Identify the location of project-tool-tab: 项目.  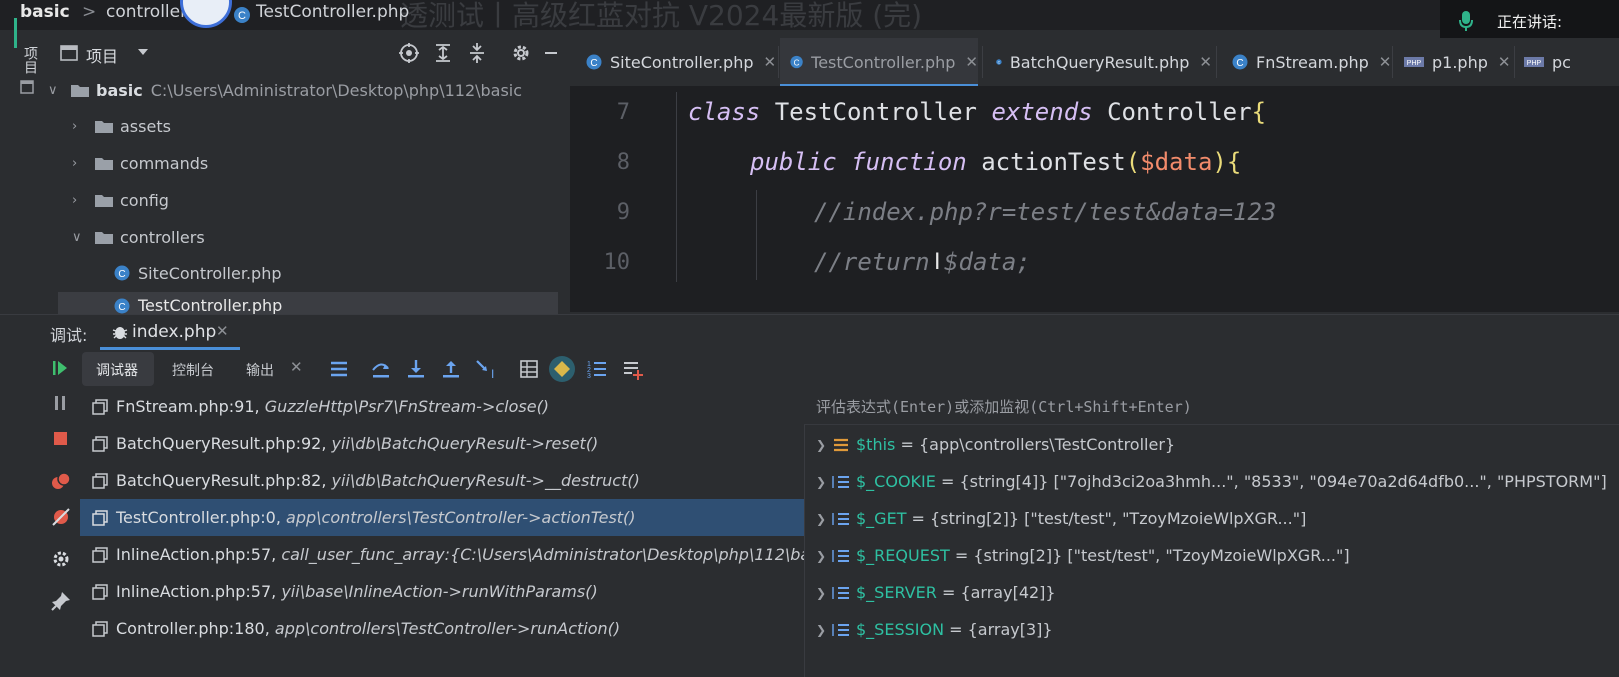
(30, 60).